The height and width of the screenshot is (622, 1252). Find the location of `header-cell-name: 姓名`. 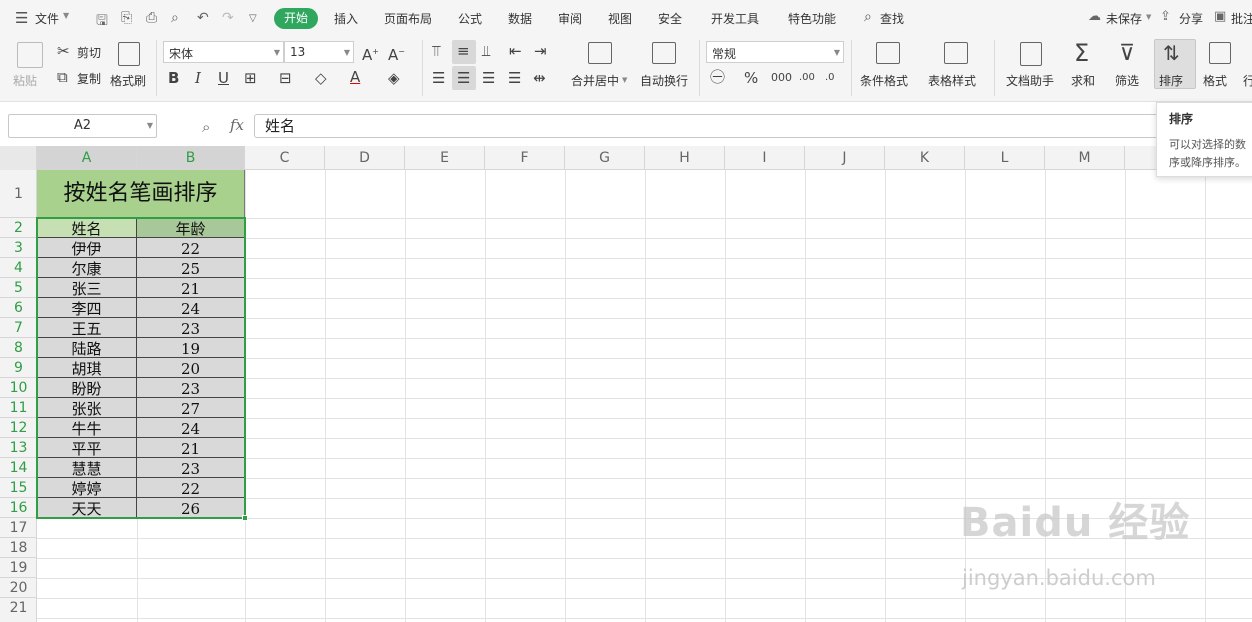

header-cell-name: 姓名 is located at coordinates (87, 228).